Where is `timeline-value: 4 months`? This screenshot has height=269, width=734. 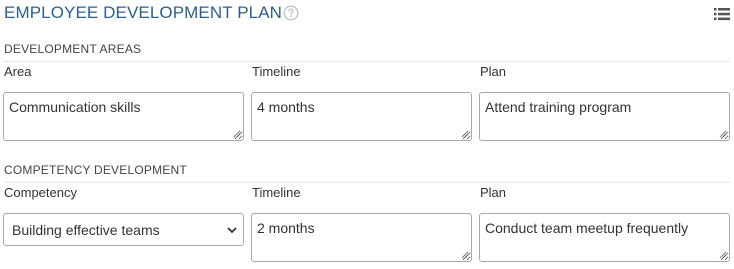 timeline-value: 4 months is located at coordinates (286, 107).